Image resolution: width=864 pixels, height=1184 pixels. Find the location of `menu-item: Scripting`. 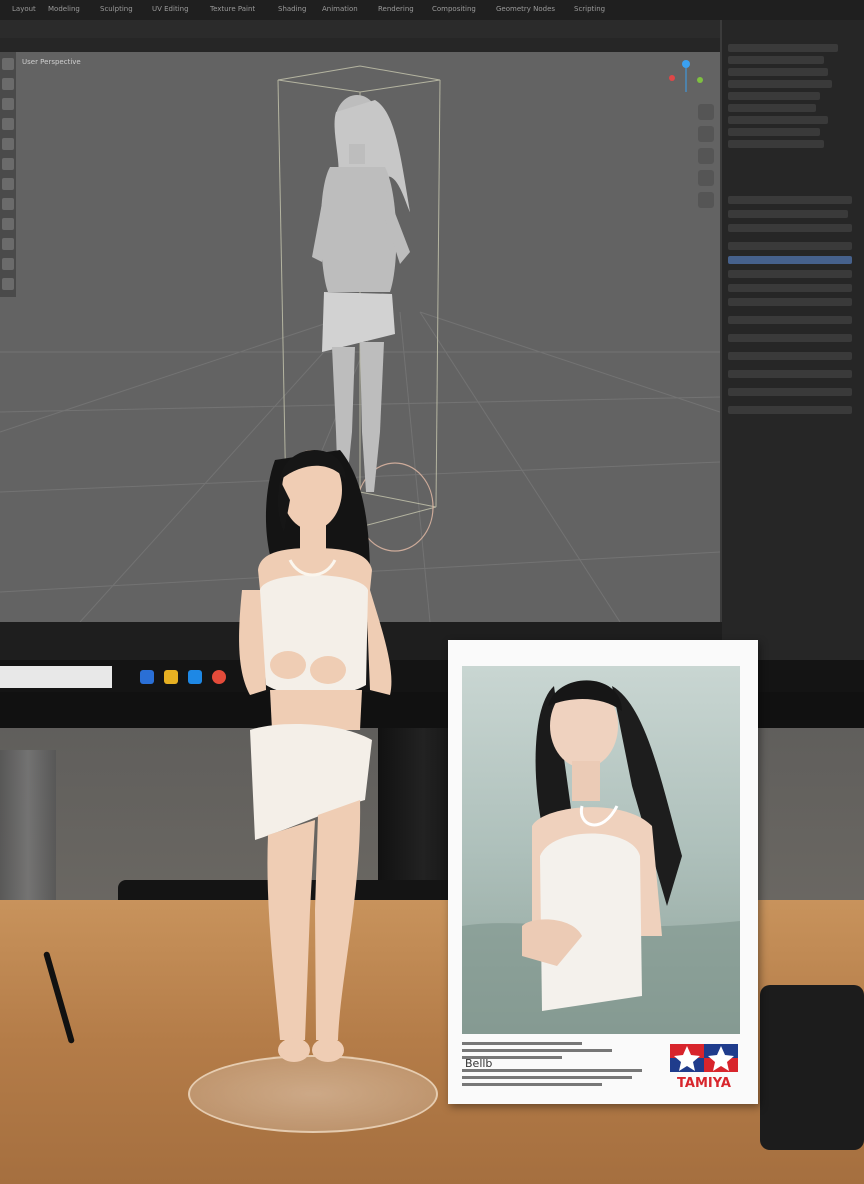

menu-item: Scripting is located at coordinates (590, 9).